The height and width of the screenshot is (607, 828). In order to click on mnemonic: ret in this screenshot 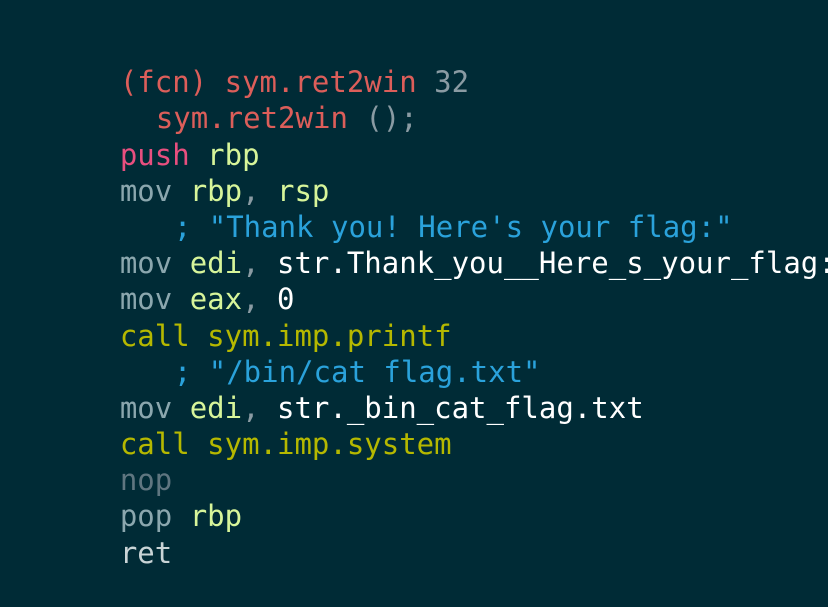, I will do `click(146, 552)`.